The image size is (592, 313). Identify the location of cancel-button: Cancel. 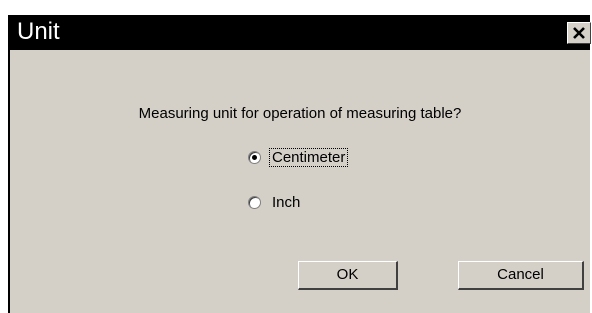
(521, 275).